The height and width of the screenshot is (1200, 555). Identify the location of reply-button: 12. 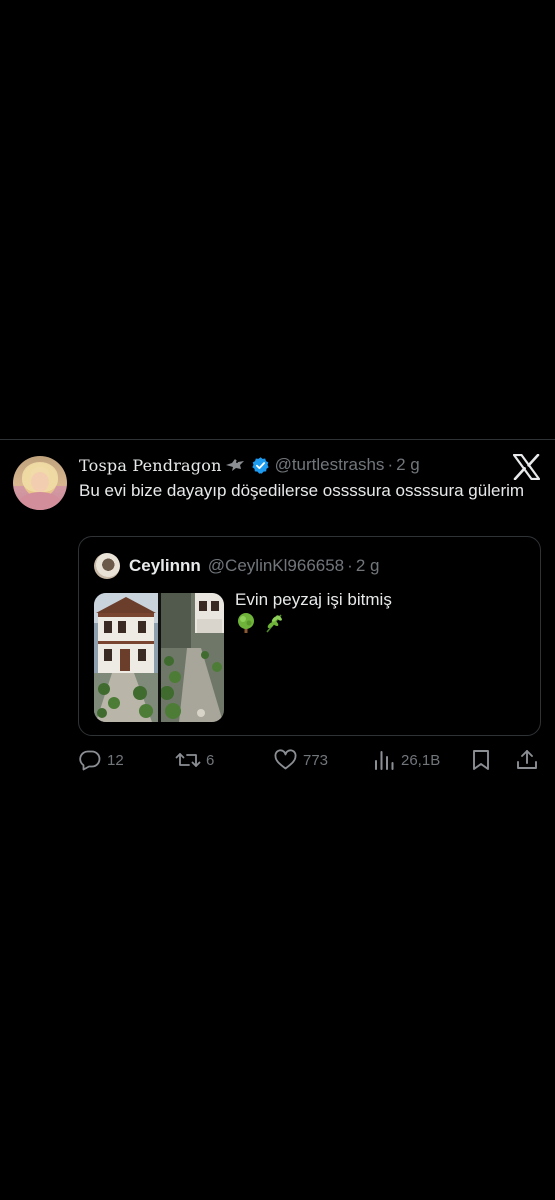
(101, 760).